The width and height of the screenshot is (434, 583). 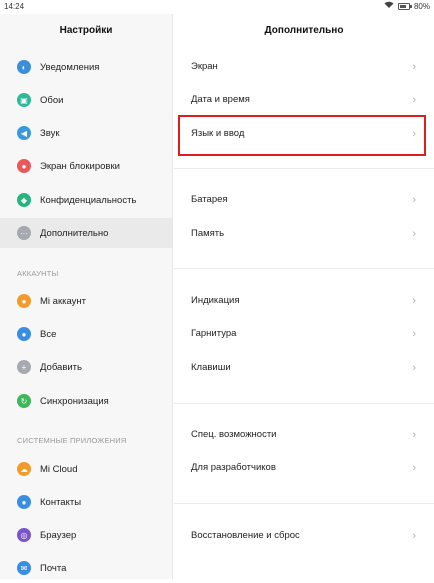 What do you see at coordinates (86, 367) in the screenshot?
I see `sidebar-item-add-account: + Добавить` at bounding box center [86, 367].